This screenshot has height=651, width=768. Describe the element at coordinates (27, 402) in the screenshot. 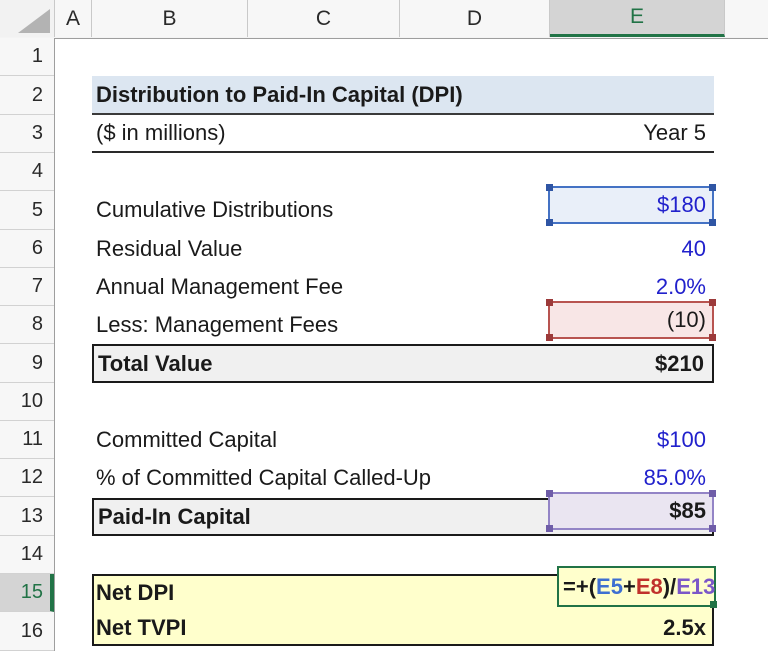

I see `row-header-10: 10` at that location.